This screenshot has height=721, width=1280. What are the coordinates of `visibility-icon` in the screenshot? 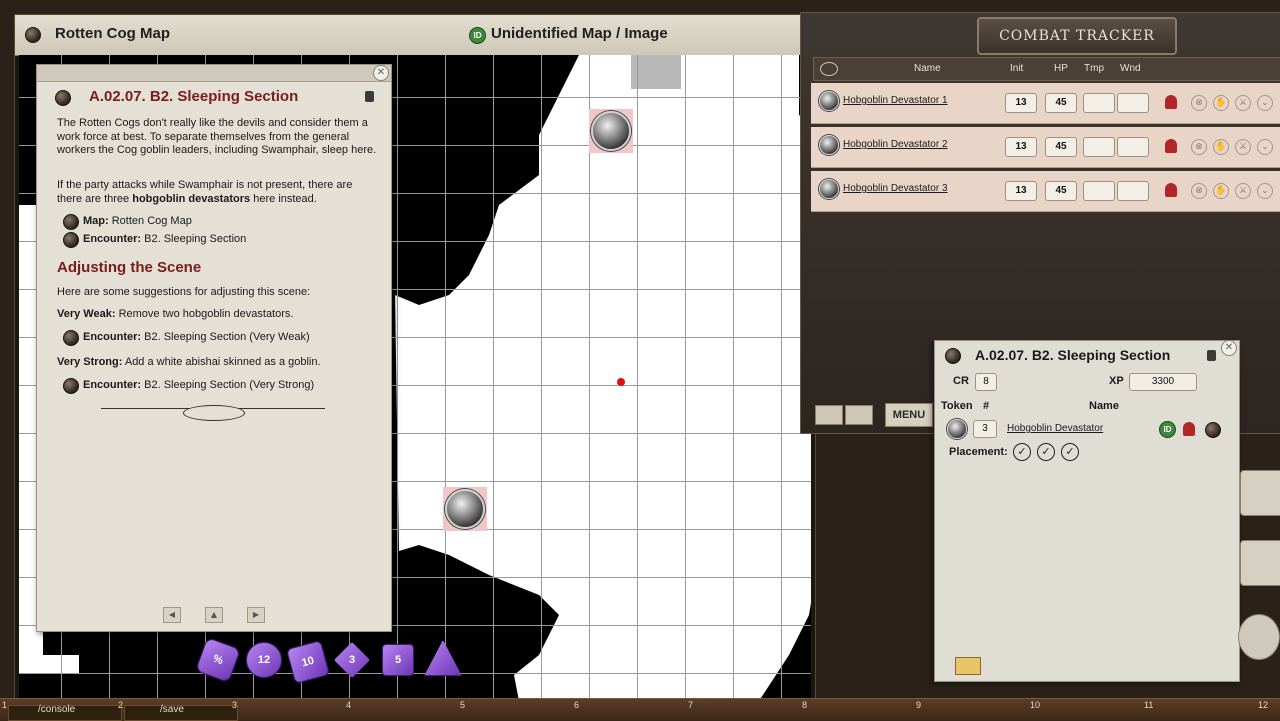 It's located at (829, 69).